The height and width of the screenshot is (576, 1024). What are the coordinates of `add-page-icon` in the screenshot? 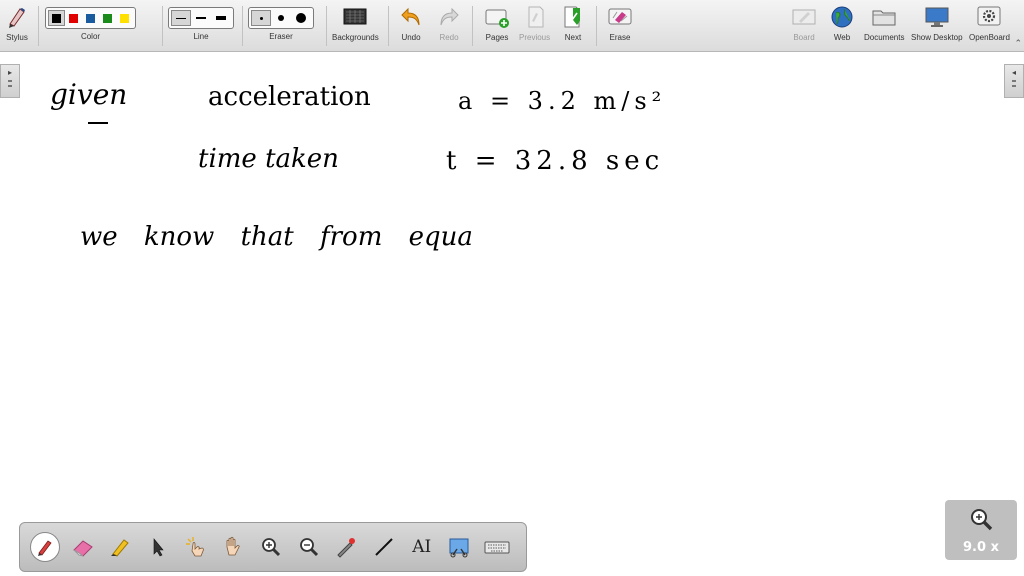 It's located at (497, 17).